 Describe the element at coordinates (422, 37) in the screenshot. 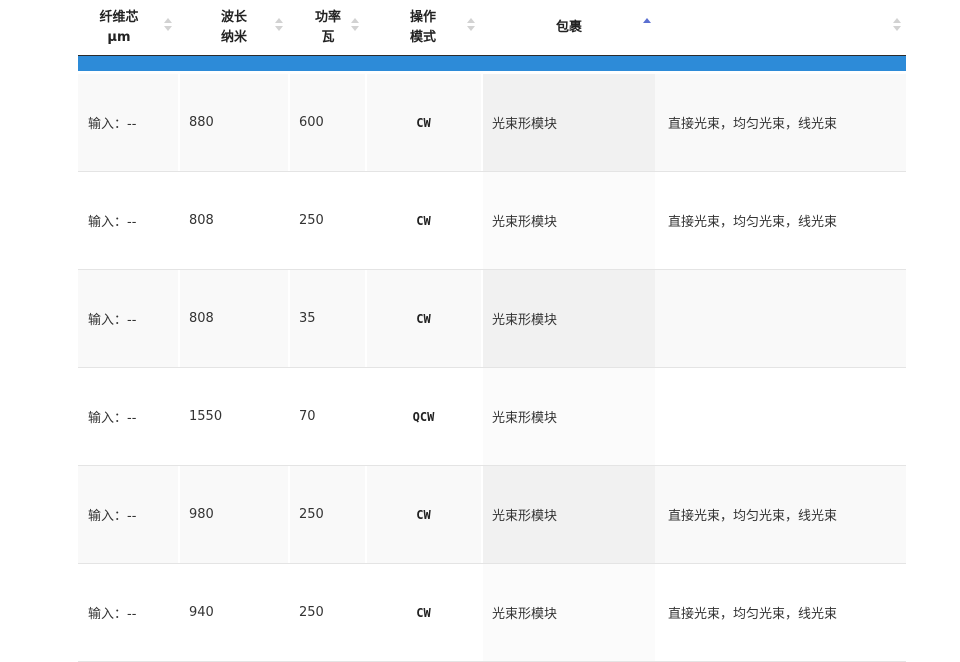

I see `column-header-sublabel: 模式` at that location.